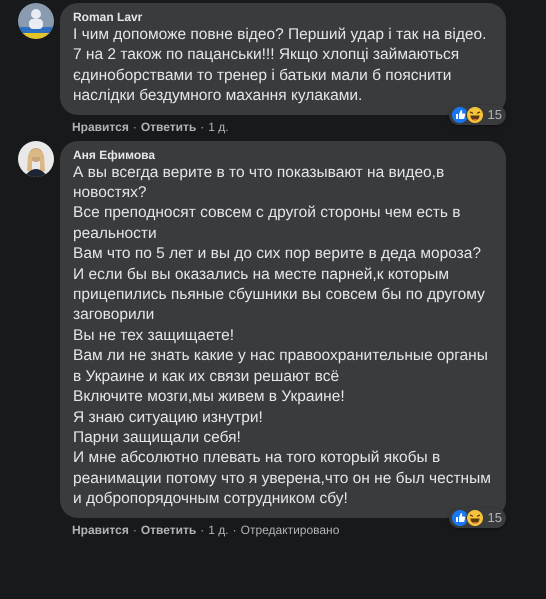  Describe the element at coordinates (154, 336) in the screenshot. I see `comment-text: Вы не тех защищаете!` at that location.